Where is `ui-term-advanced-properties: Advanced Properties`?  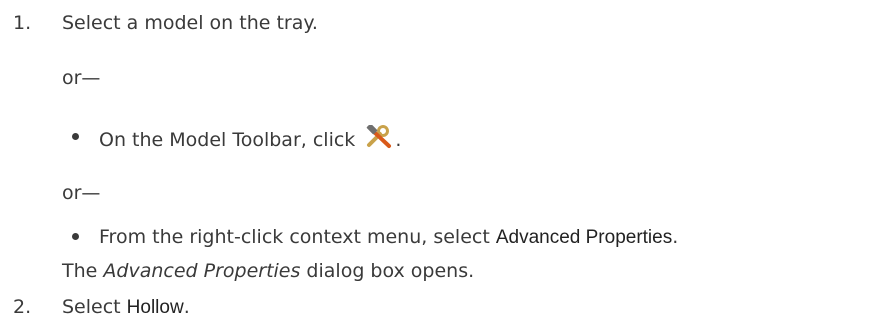
ui-term-advanced-properties: Advanced Properties is located at coordinates (584, 237).